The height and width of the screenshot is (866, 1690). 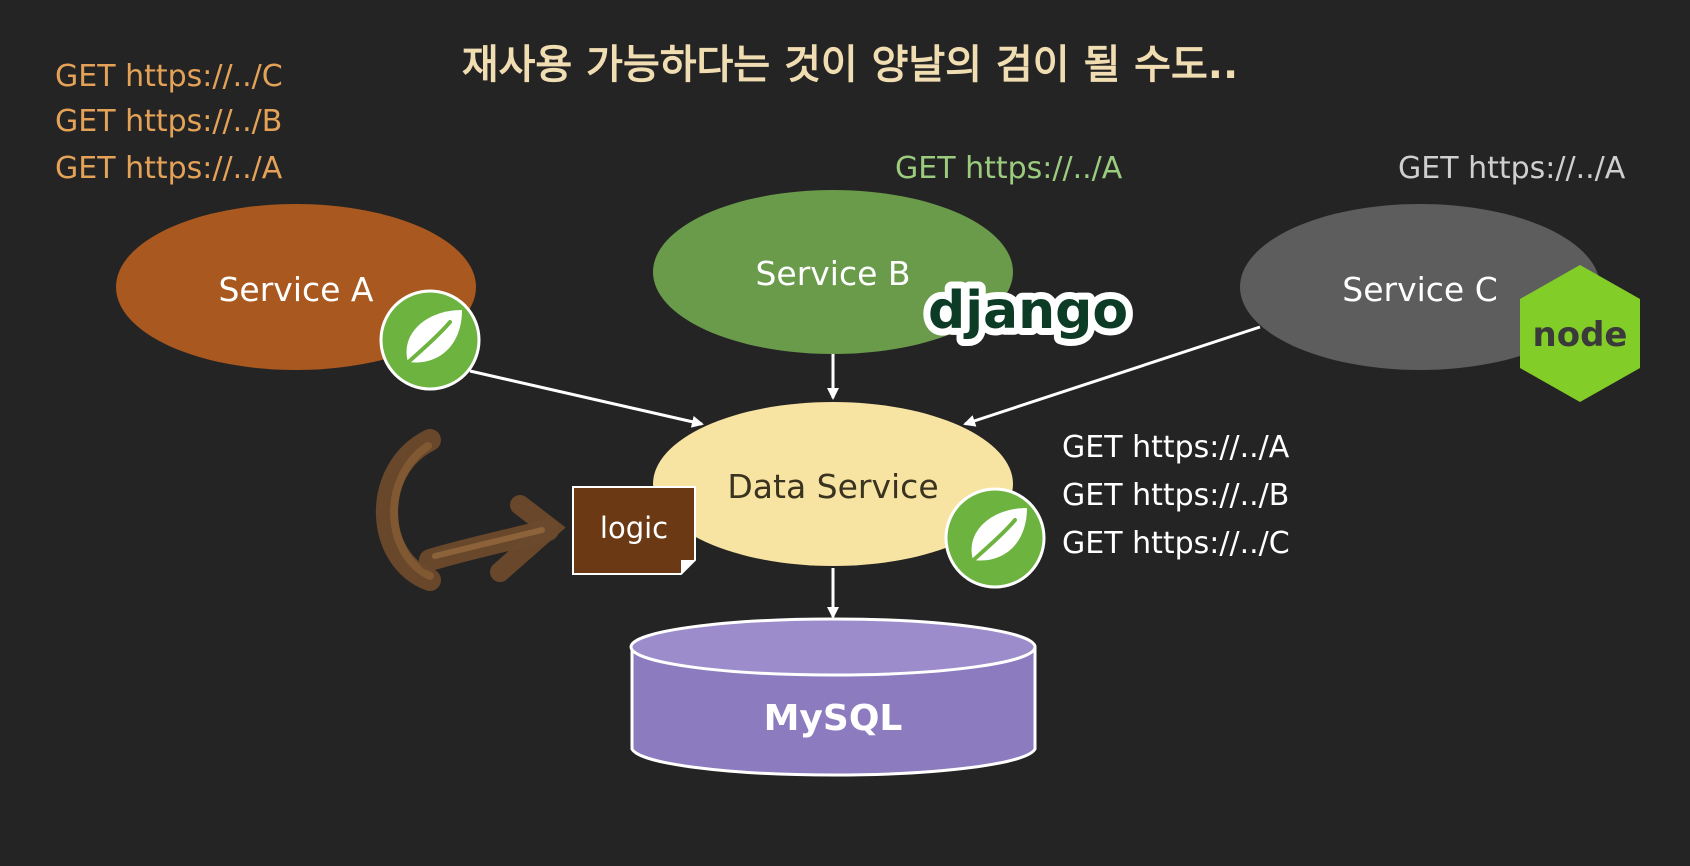 What do you see at coordinates (832, 486) in the screenshot?
I see `data-service-label: Data Service` at bounding box center [832, 486].